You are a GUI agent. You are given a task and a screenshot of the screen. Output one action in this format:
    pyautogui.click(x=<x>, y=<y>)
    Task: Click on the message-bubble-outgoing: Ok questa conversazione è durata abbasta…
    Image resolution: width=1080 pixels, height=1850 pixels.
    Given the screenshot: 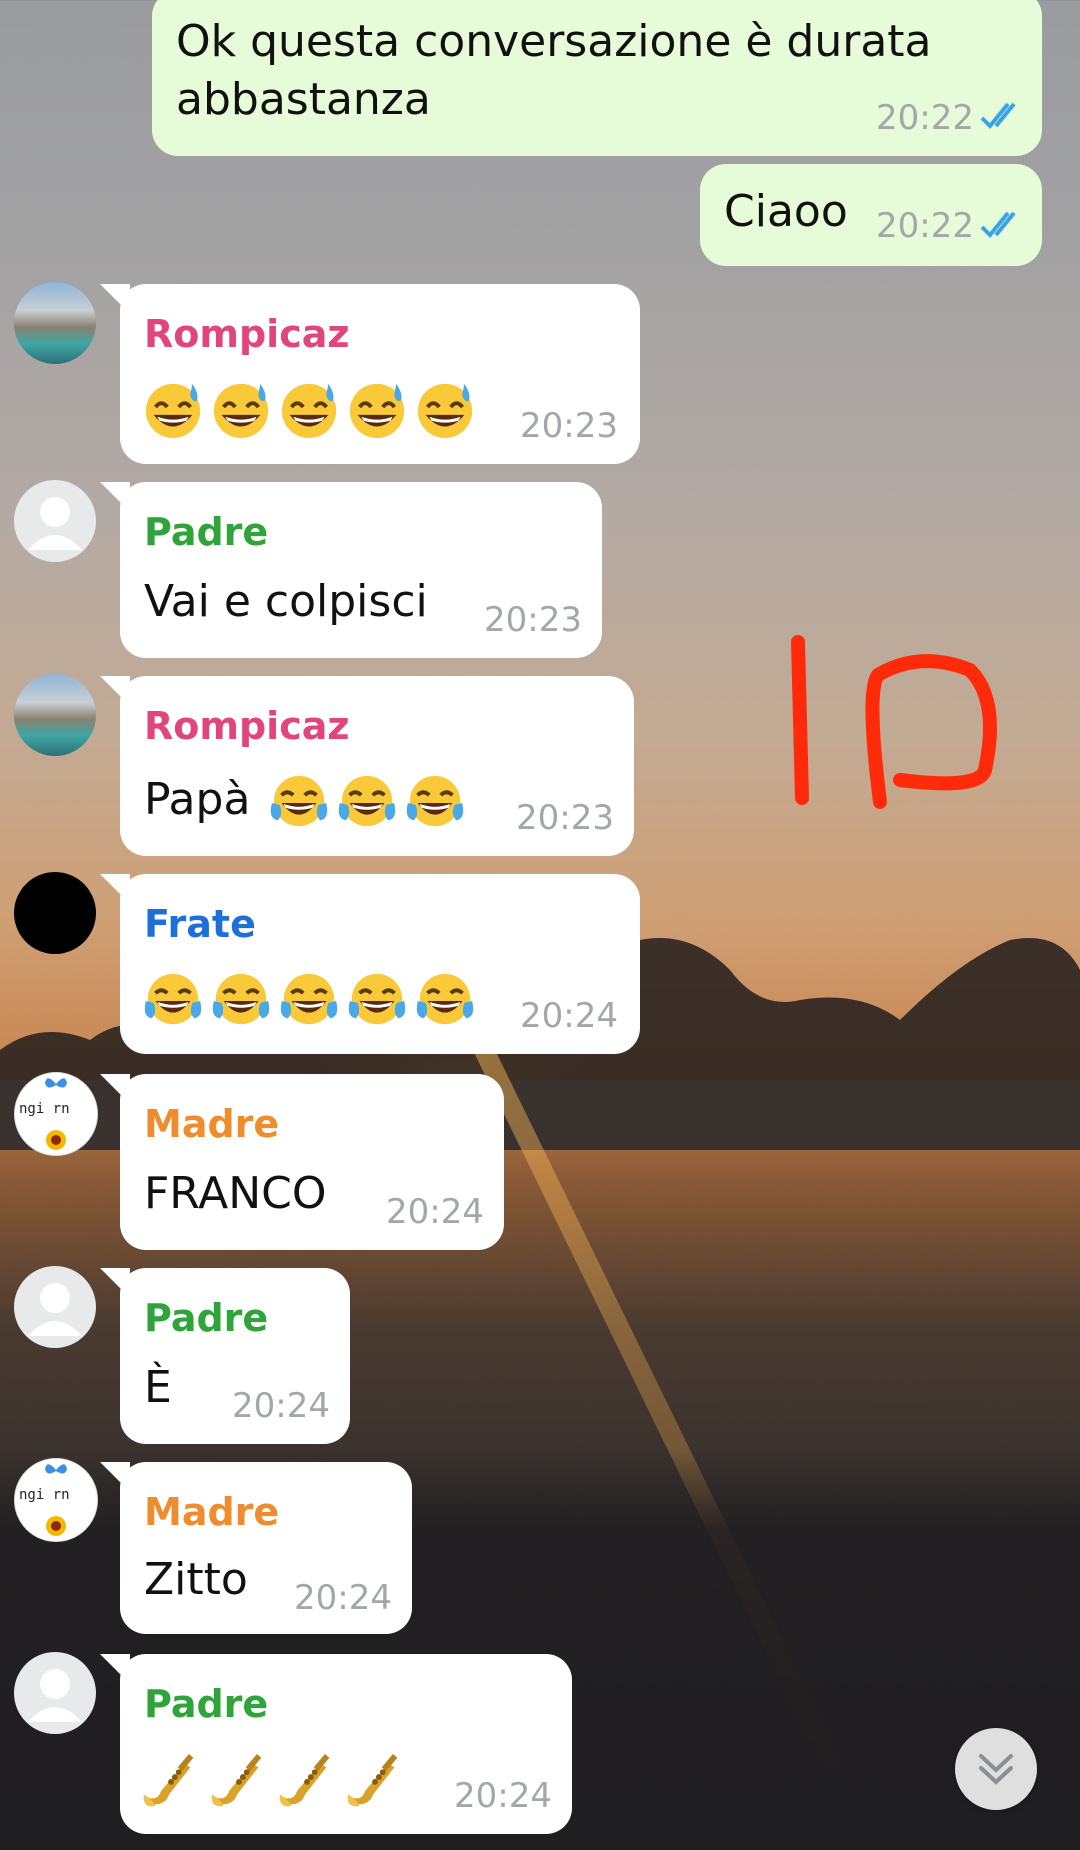 What is the action you would take?
    pyautogui.click(x=597, y=78)
    